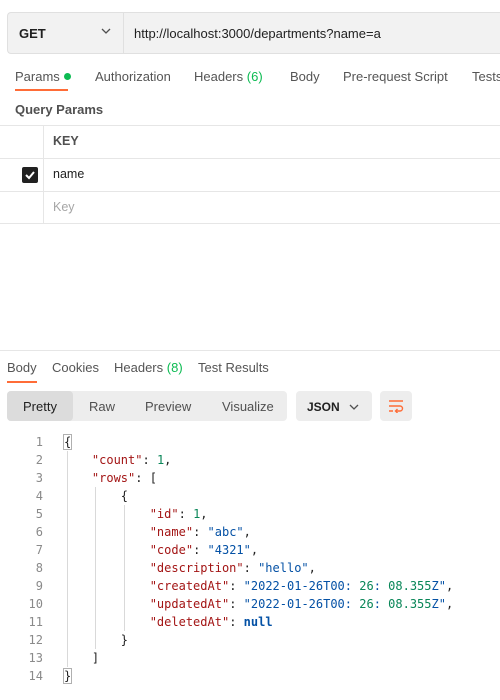 The image size is (500, 700). What do you see at coordinates (250, 622) in the screenshot?
I see `code-line: 11 "deletedAt": null` at bounding box center [250, 622].